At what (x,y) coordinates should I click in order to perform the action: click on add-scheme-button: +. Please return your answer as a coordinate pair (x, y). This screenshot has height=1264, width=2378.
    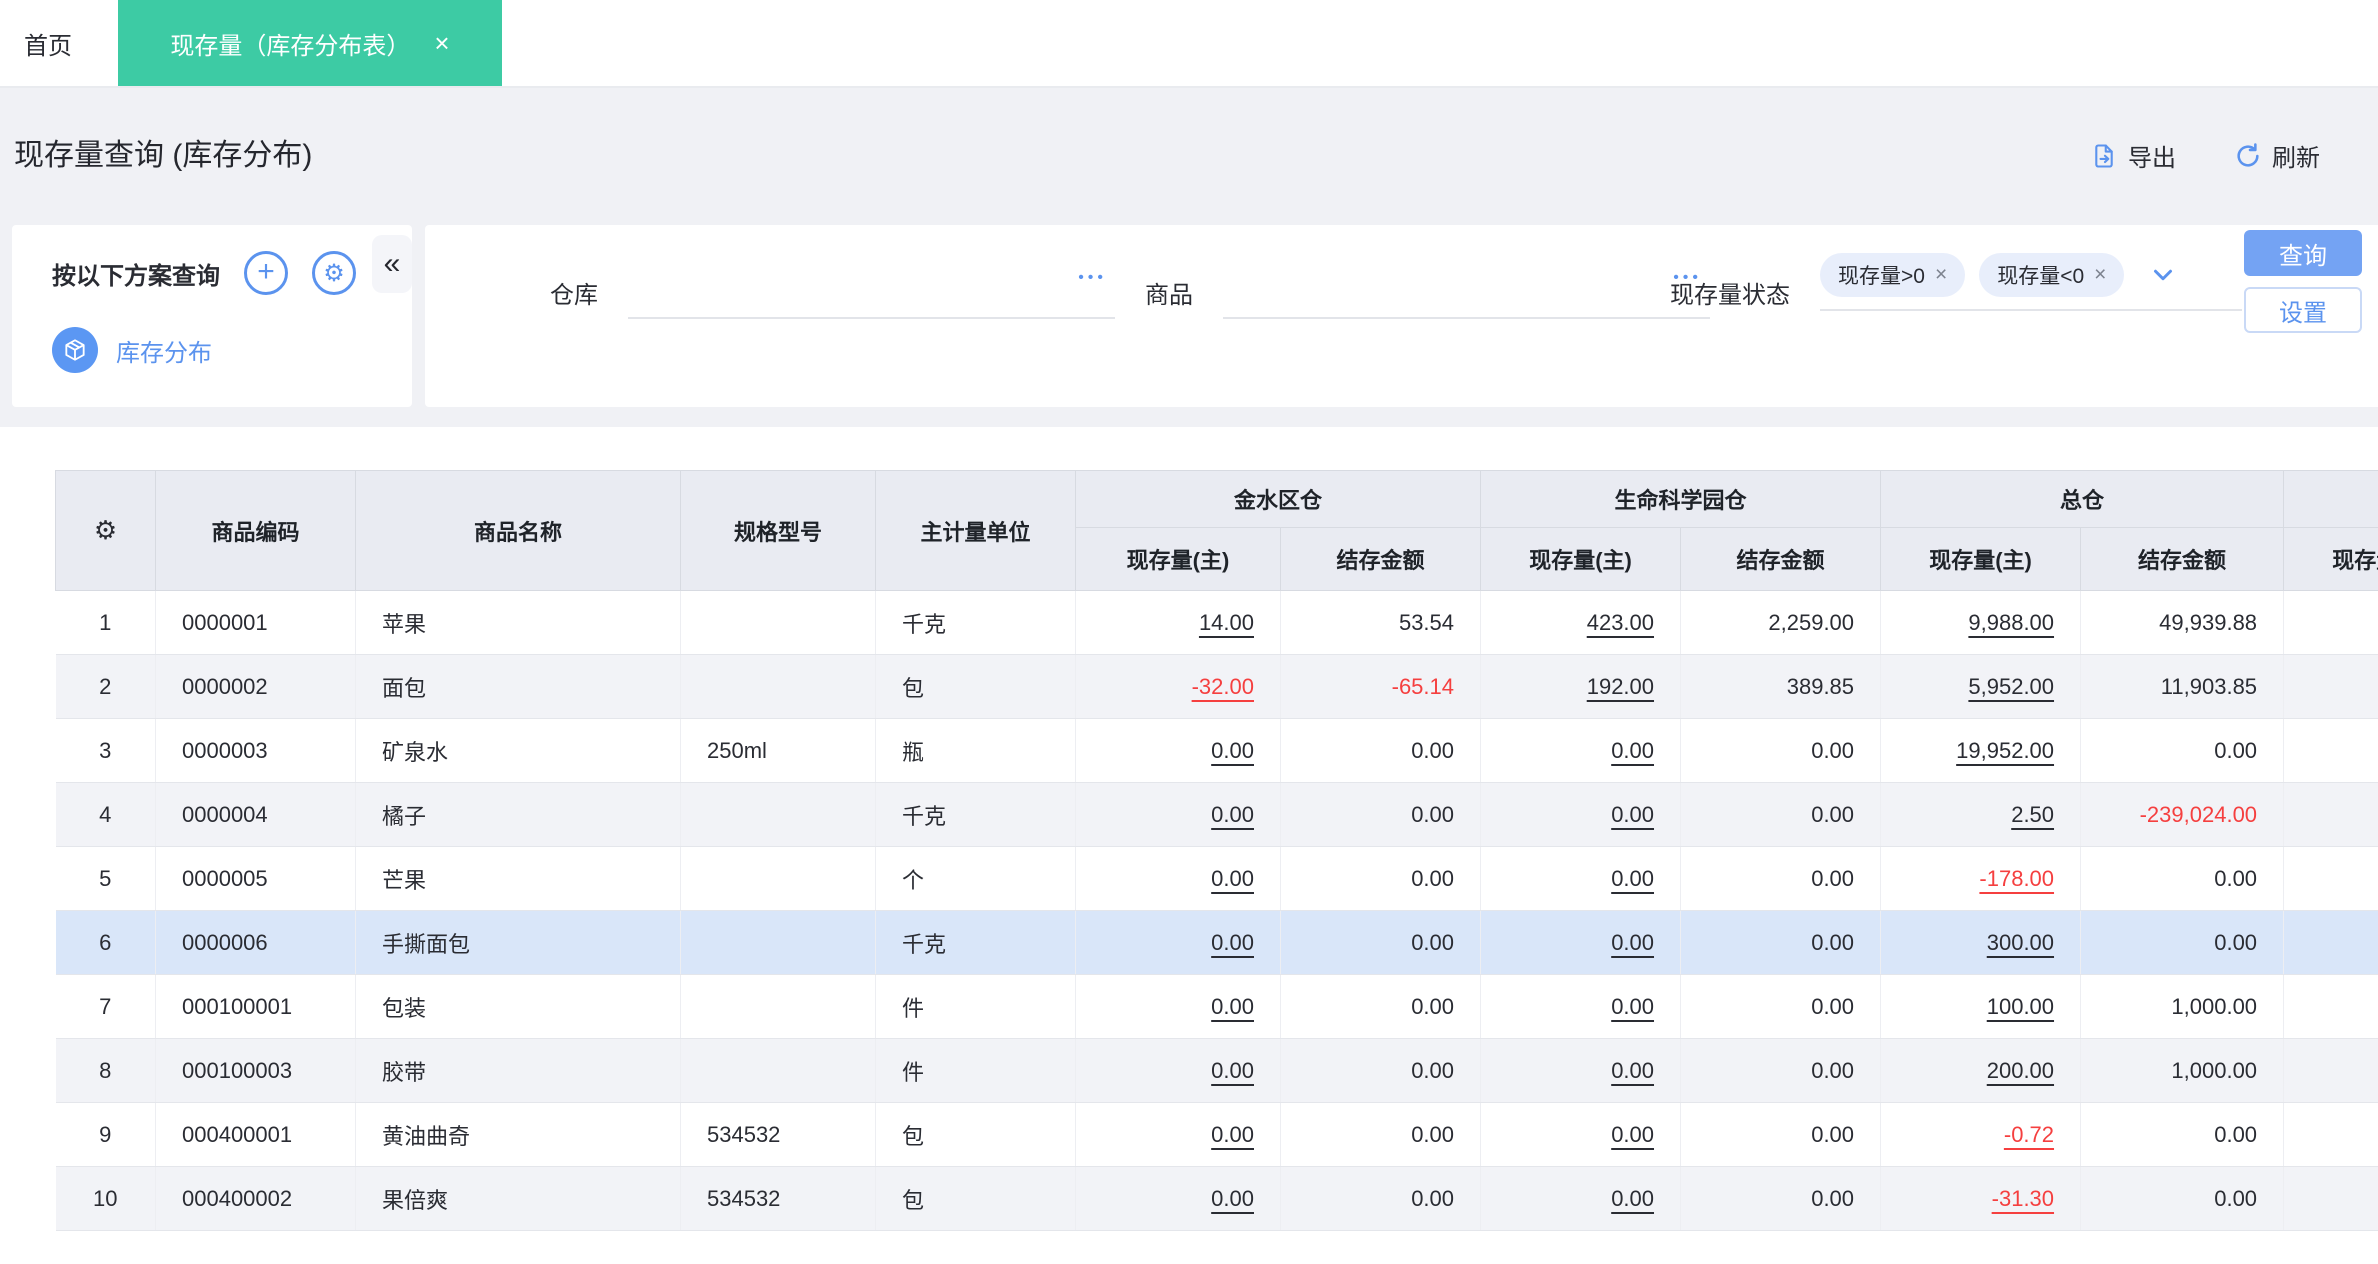
    Looking at the image, I should click on (266, 273).